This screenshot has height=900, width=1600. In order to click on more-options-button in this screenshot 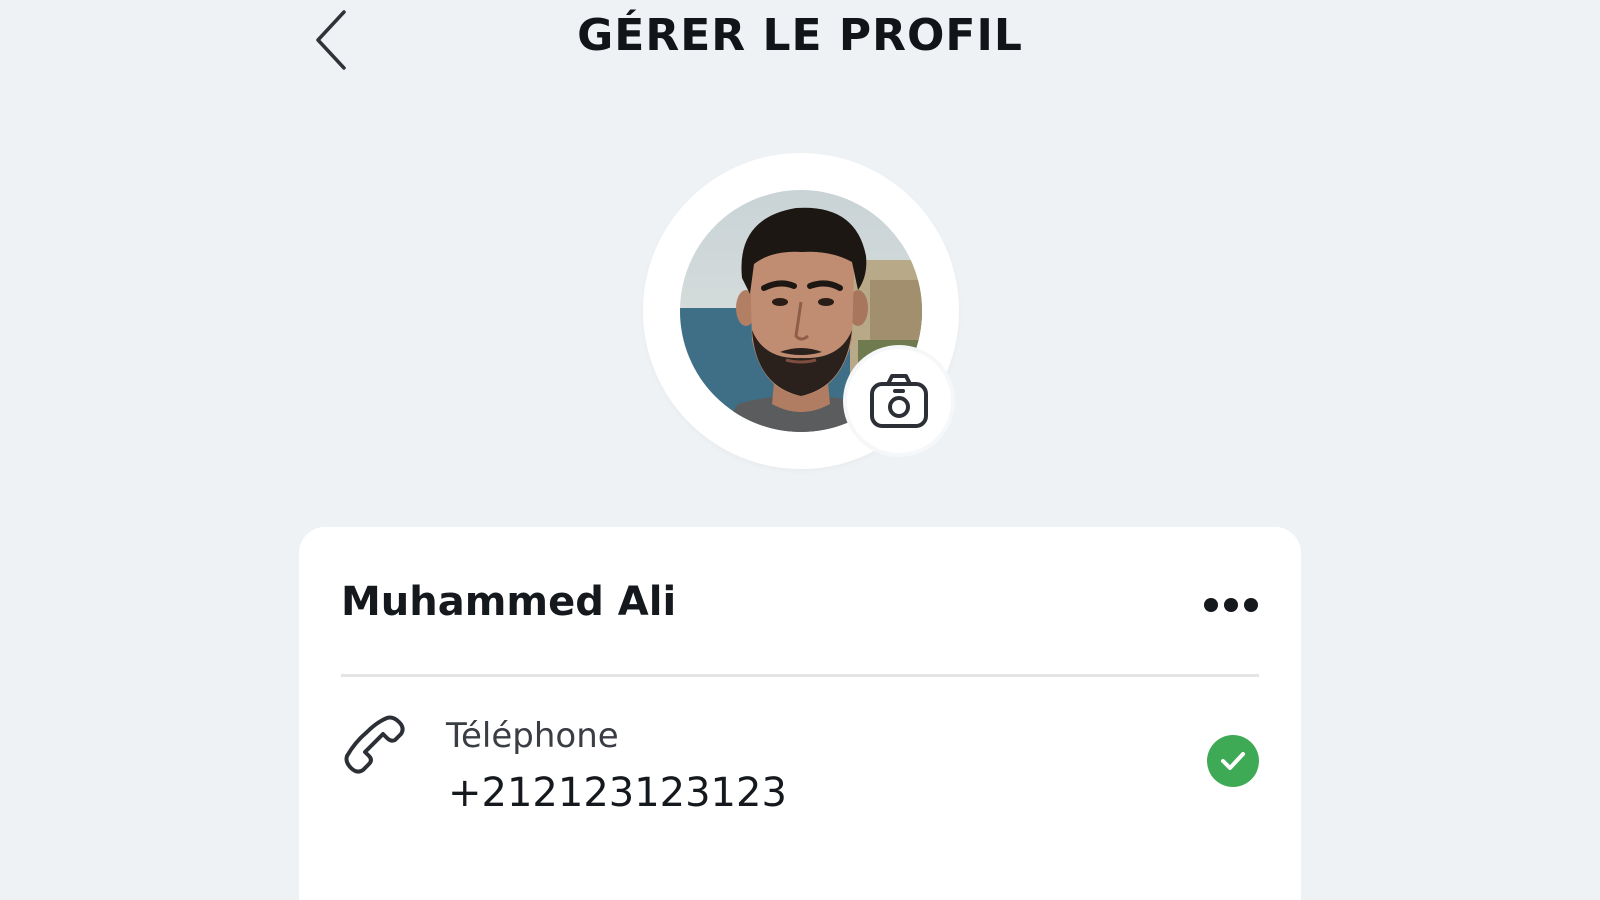, I will do `click(1231, 605)`.